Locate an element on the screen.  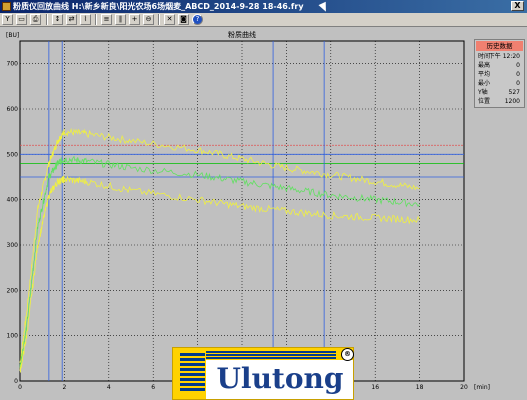
y-tick-label: 0 is located at coordinates (16, 381).